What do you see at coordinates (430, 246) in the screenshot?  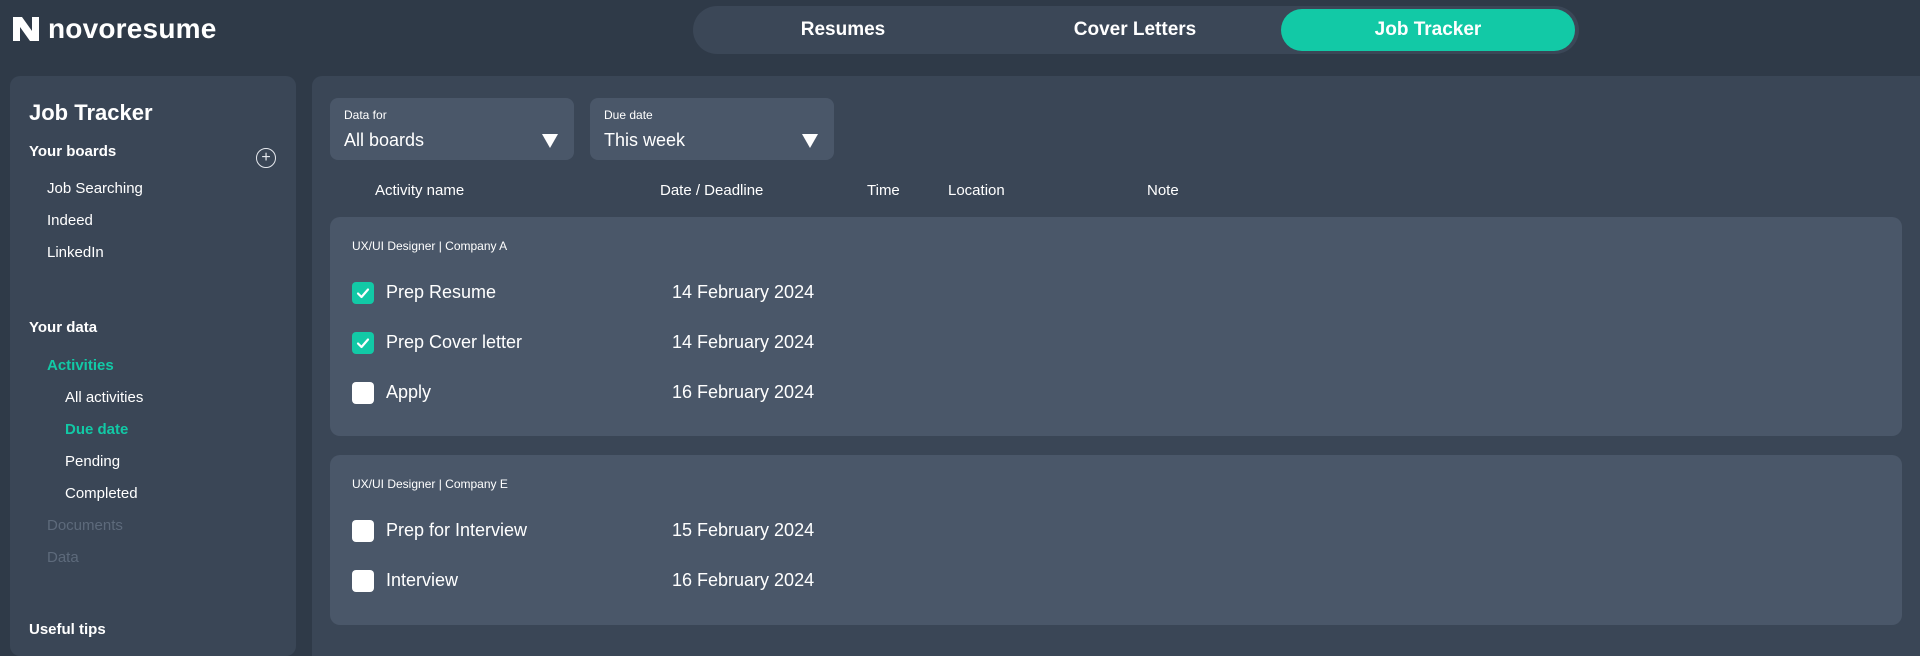 I see `group-title: UX/UI Designer | Company A` at bounding box center [430, 246].